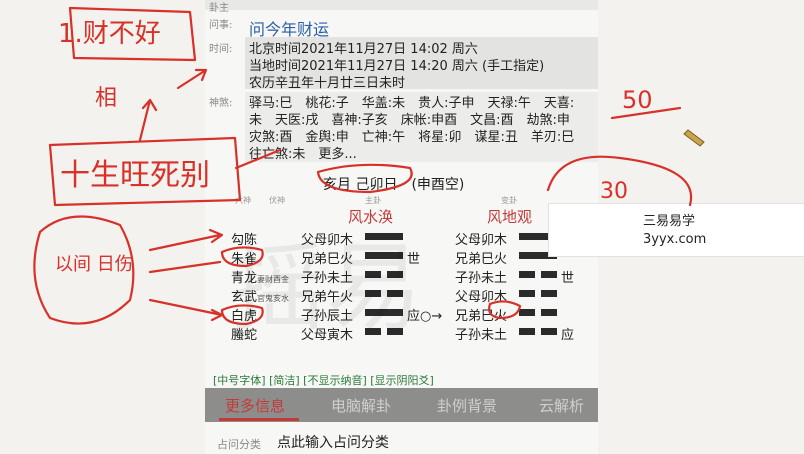 The height and width of the screenshot is (454, 804). I want to click on ink-box-top, so click(132, 34).